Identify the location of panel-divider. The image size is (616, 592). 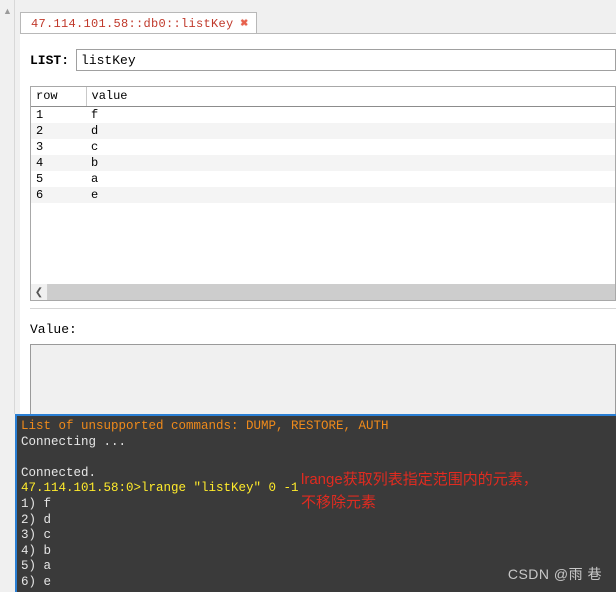
(323, 308).